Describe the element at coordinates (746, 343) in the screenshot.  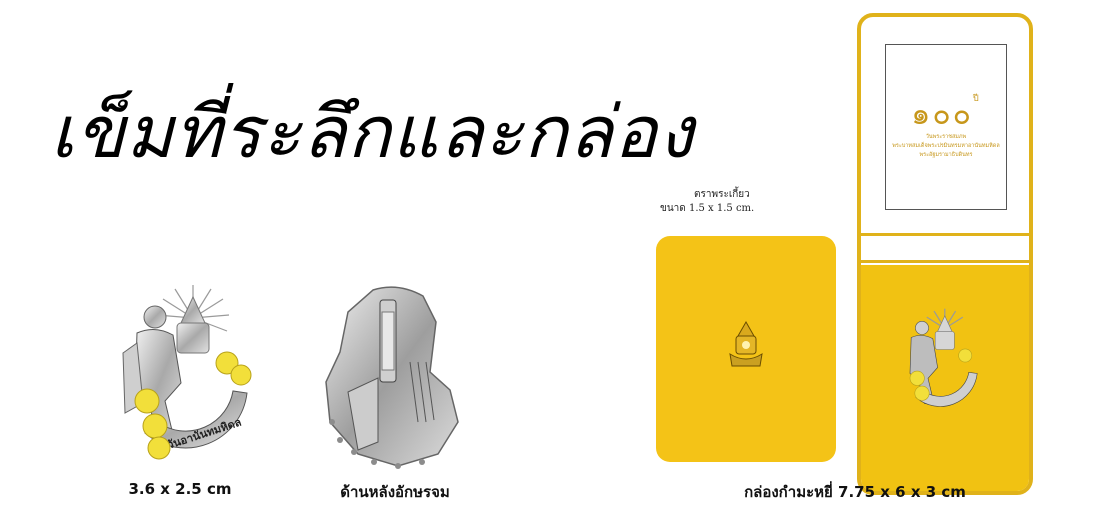
I see `seal-pin-icon` at that location.